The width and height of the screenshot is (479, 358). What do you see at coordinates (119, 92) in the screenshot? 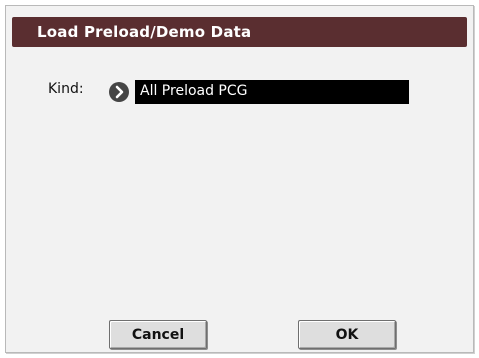
I see `right-arrow-circle-icon` at bounding box center [119, 92].